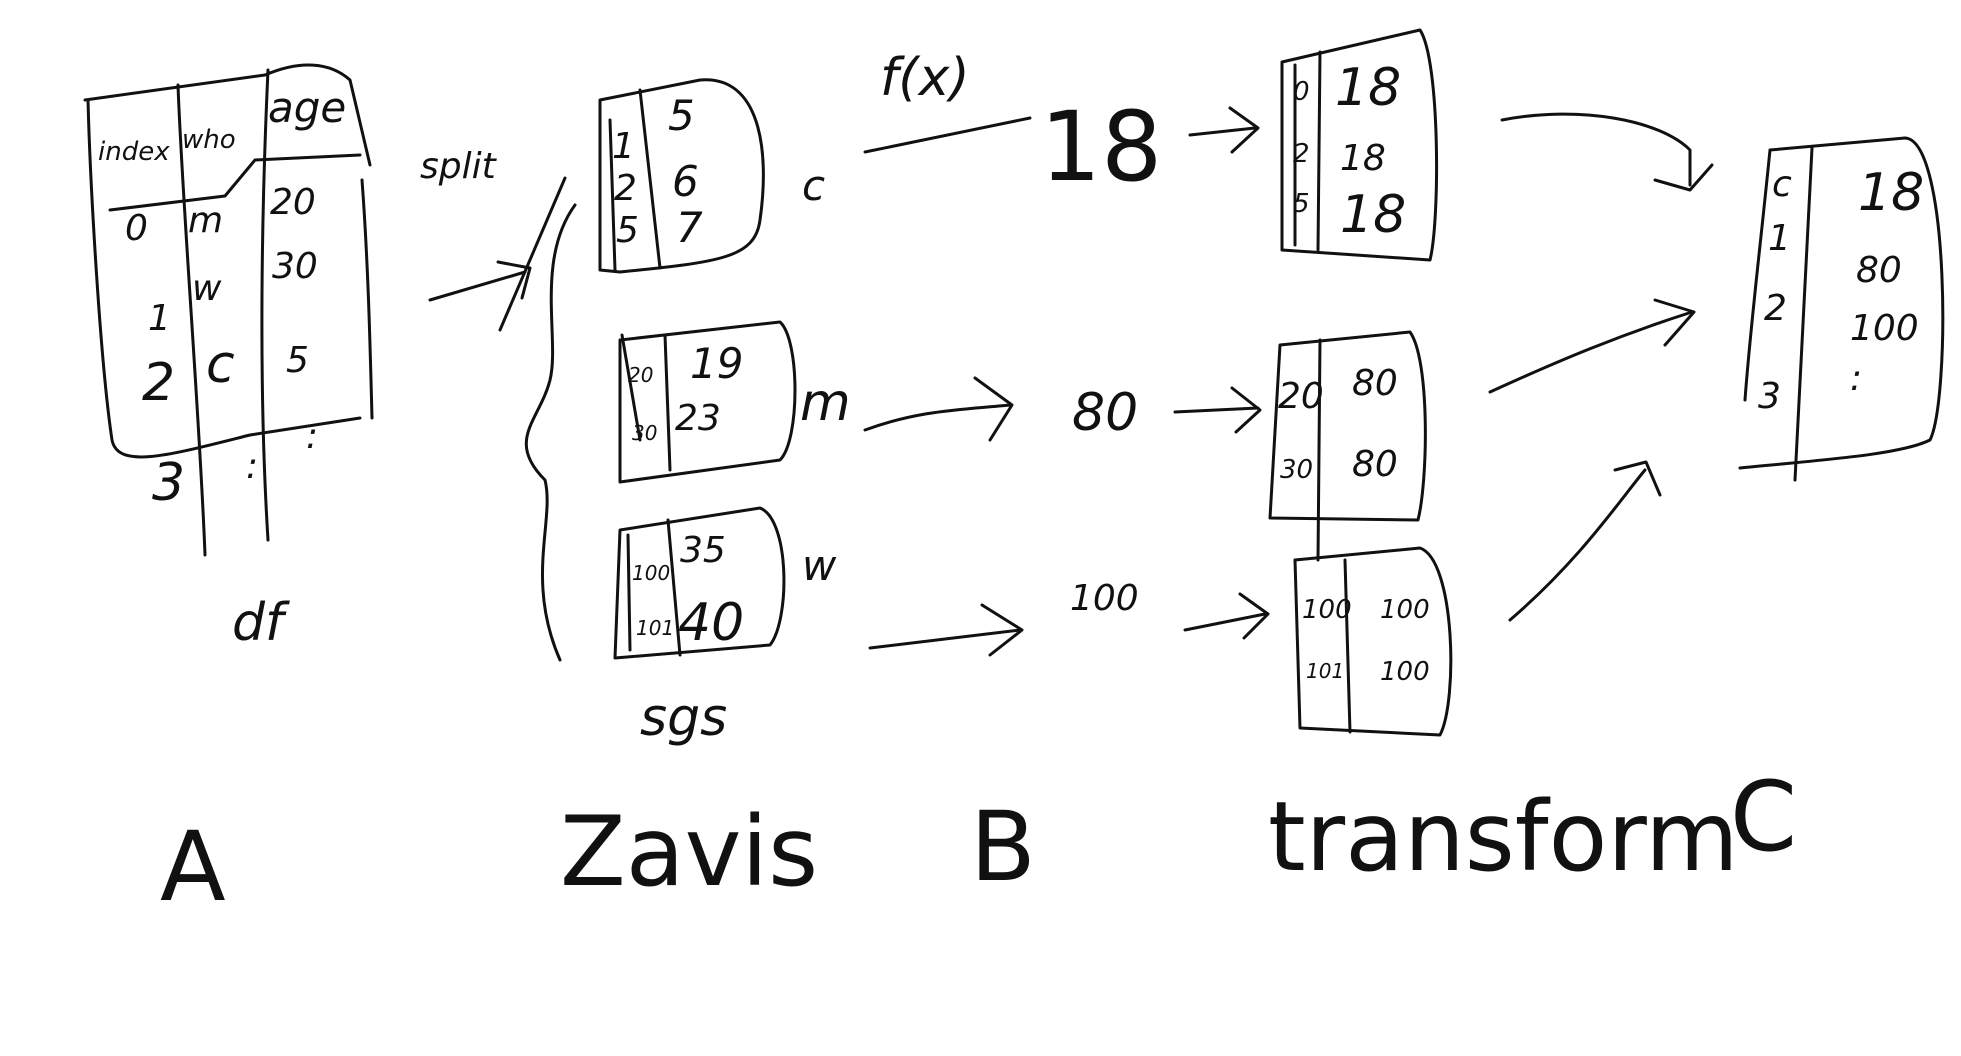 The image size is (1961, 1056). What do you see at coordinates (945, 639) in the screenshot?
I see `arrow-w-to-result` at bounding box center [945, 639].